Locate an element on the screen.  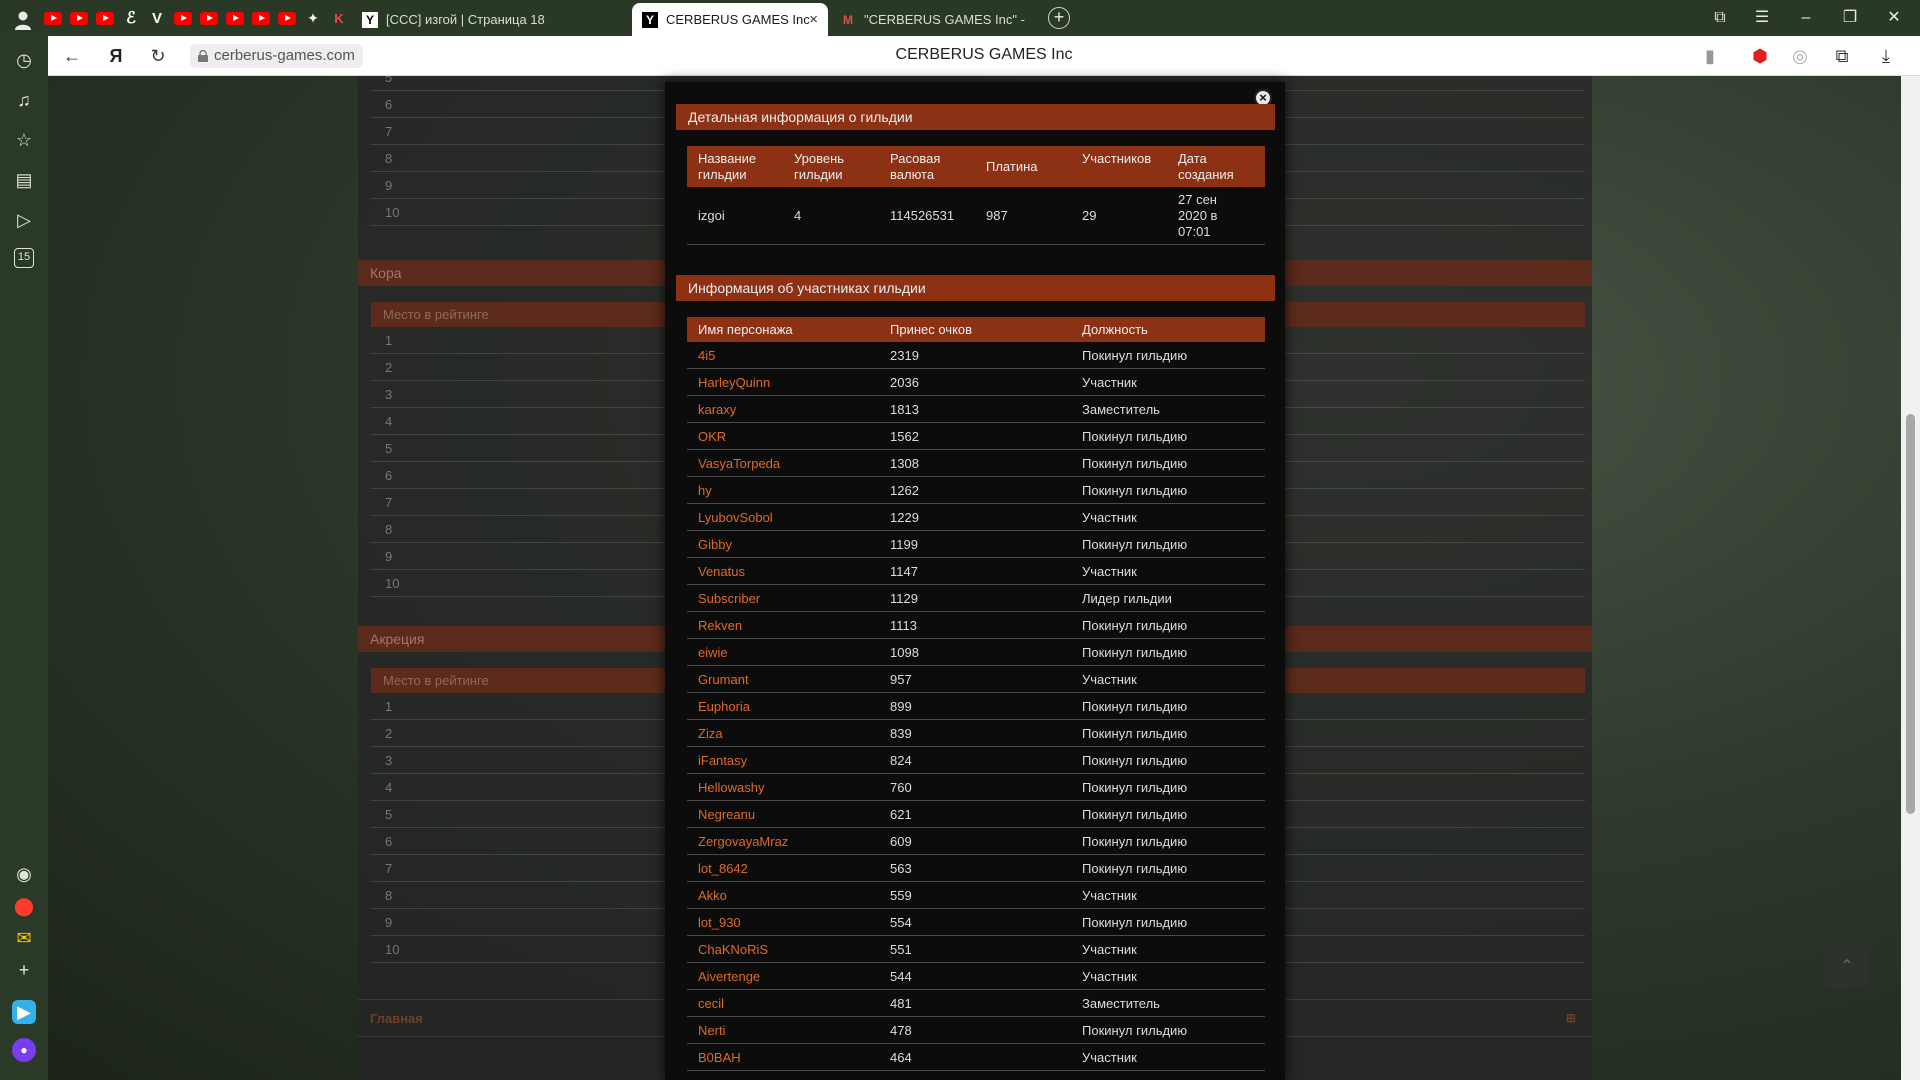
add-panel-icon: + is located at coordinates (24, 970).